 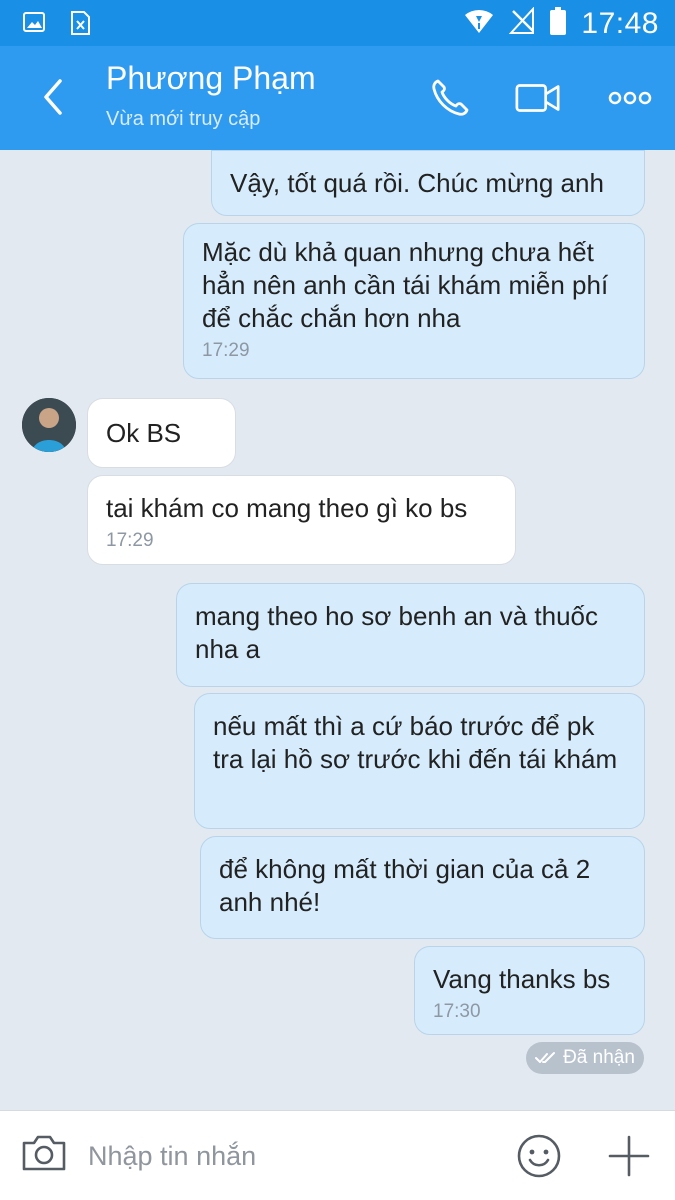 What do you see at coordinates (337, 23) in the screenshot?
I see `status-bar: 17:48` at bounding box center [337, 23].